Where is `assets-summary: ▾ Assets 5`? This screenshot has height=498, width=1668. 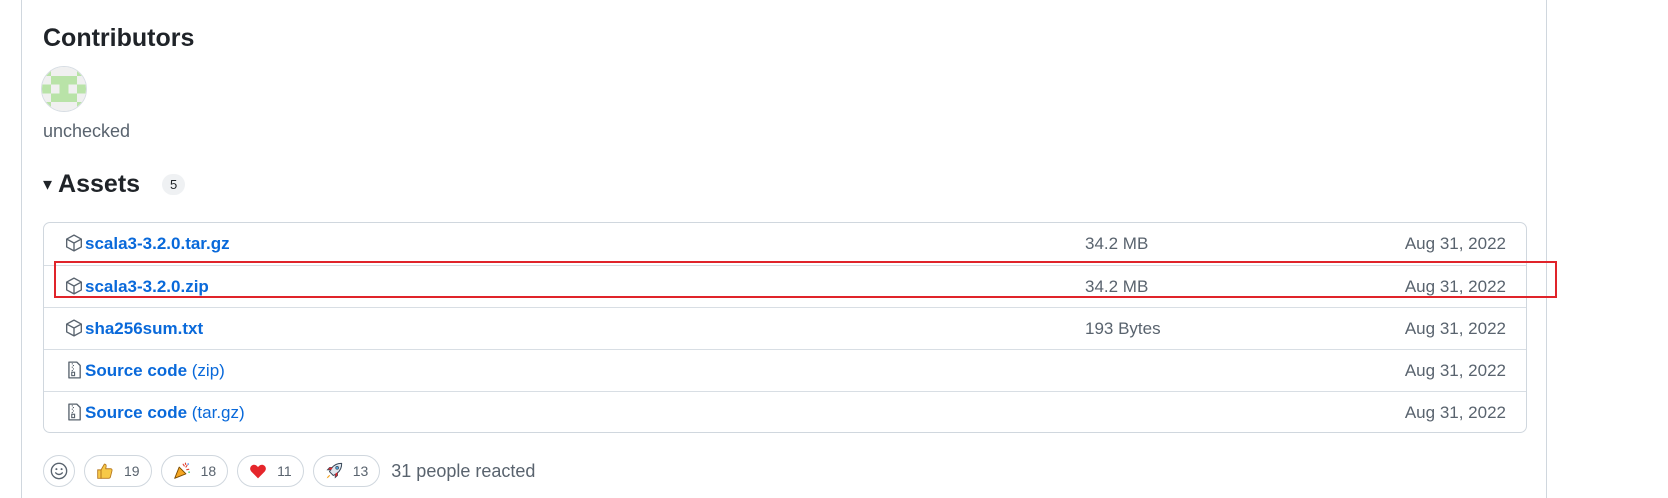 assets-summary: ▾ Assets 5 is located at coordinates (114, 184).